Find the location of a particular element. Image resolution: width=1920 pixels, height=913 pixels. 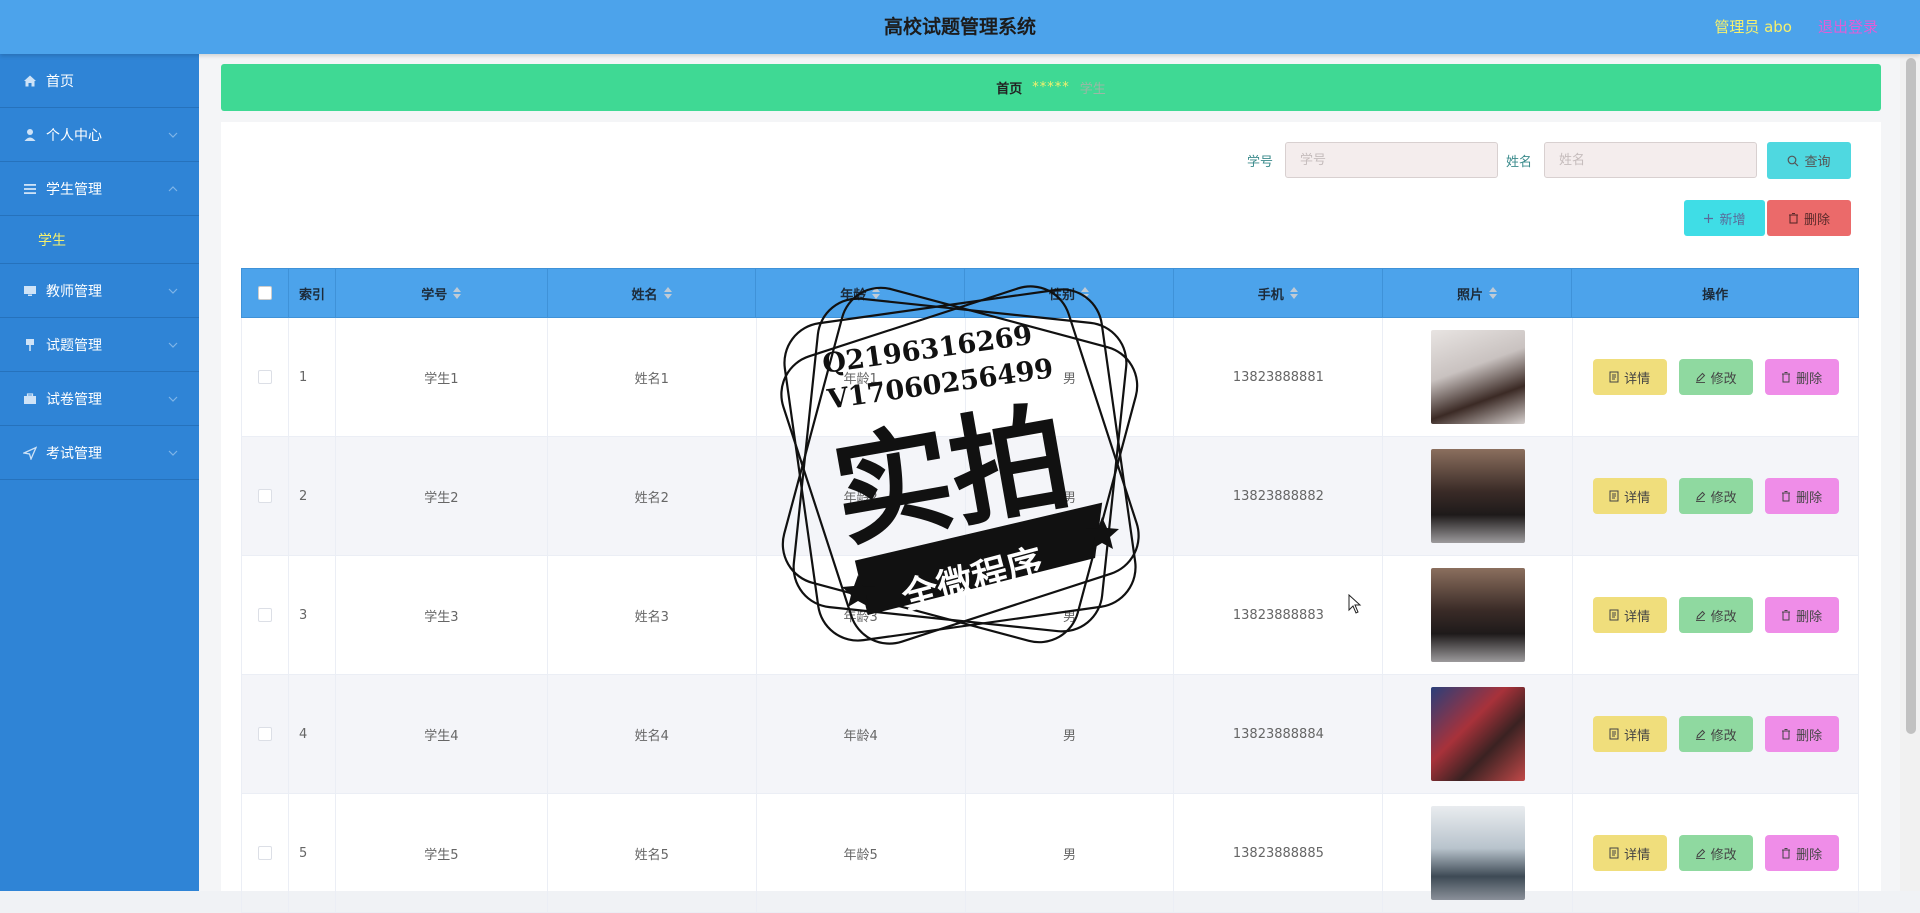

sidebar-item-students: 学生管理 is located at coordinates (99, 189).